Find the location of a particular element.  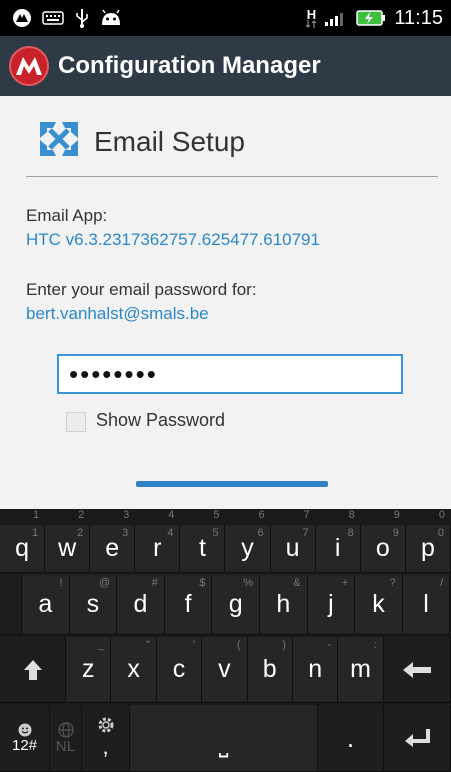

key-hint: 5 is located at coordinates (215, 533).